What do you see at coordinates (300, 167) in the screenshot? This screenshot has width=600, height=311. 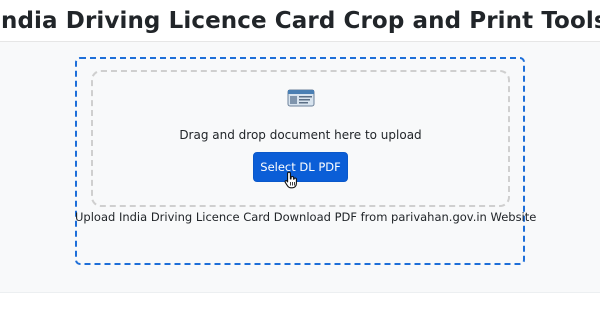 I see `select-dl-pdf-button: Select DL PDF` at bounding box center [300, 167].